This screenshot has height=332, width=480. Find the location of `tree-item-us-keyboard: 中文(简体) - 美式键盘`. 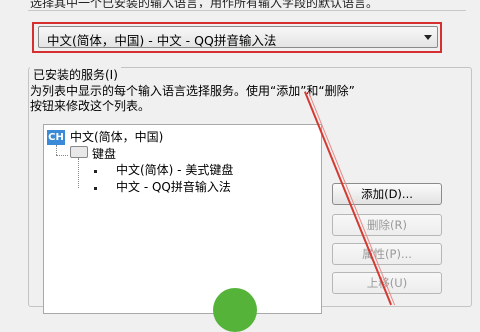

tree-item-us-keyboard: 中文(简体) - 美式键盘 is located at coordinates (174, 170).